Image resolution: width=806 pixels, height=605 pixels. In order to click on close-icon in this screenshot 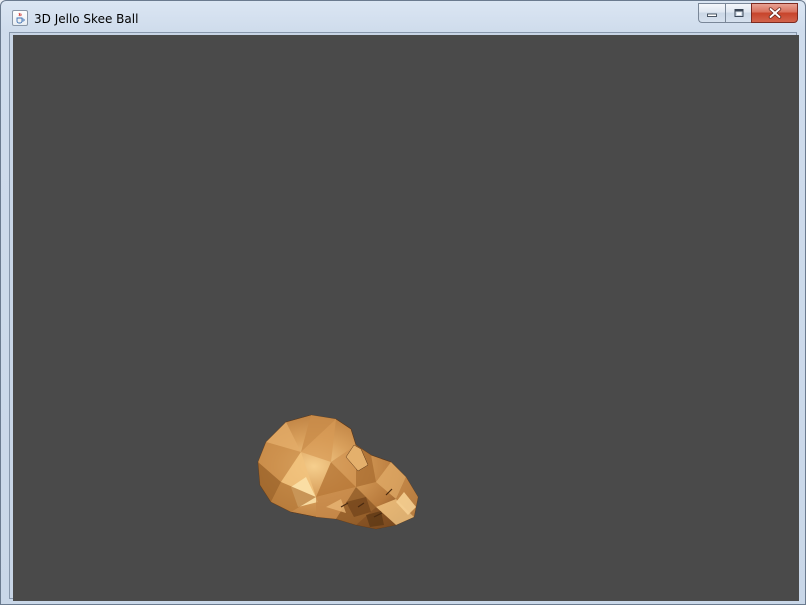, I will do `click(774, 13)`.